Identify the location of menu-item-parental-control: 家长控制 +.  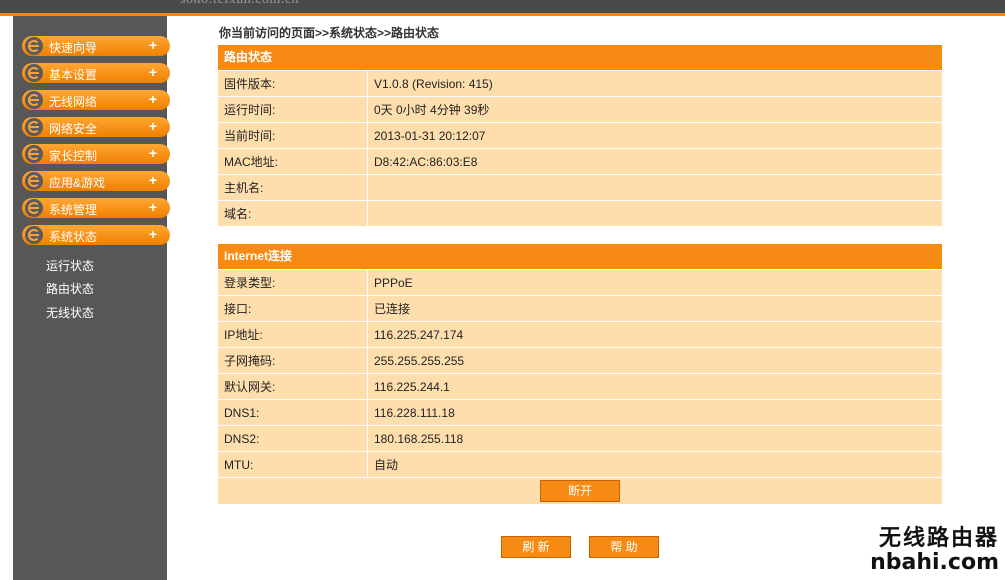
(96, 154).